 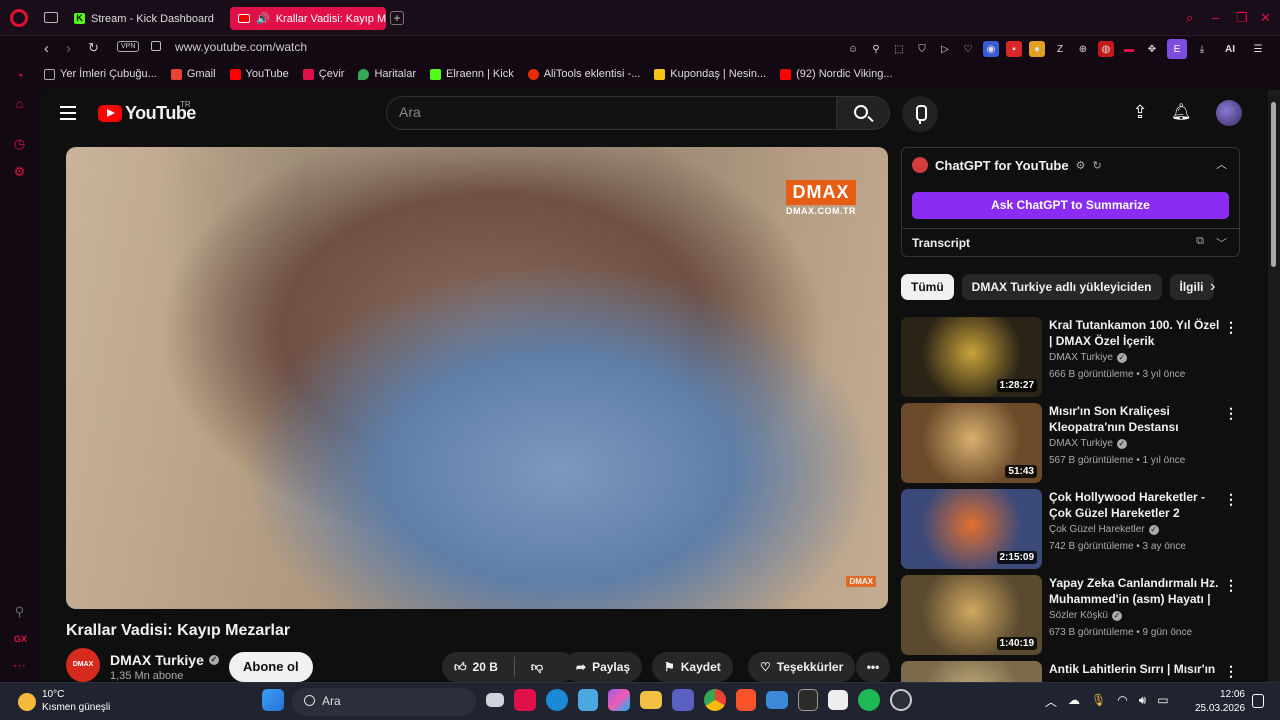 What do you see at coordinates (19, 143) in the screenshot?
I see `history-icon: ◷` at bounding box center [19, 143].